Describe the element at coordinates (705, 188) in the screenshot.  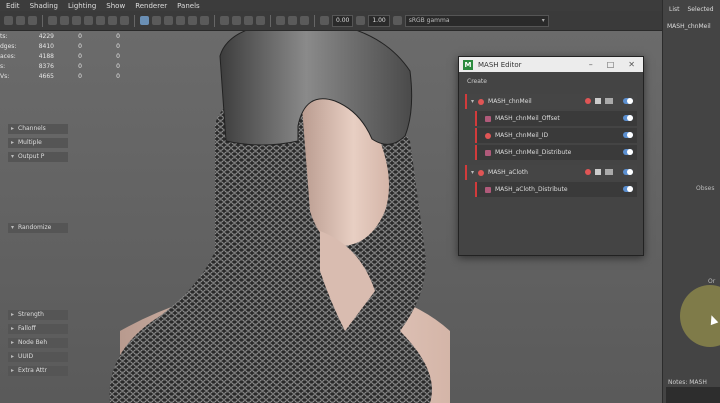
I see `attribute-label: Obses` at that location.